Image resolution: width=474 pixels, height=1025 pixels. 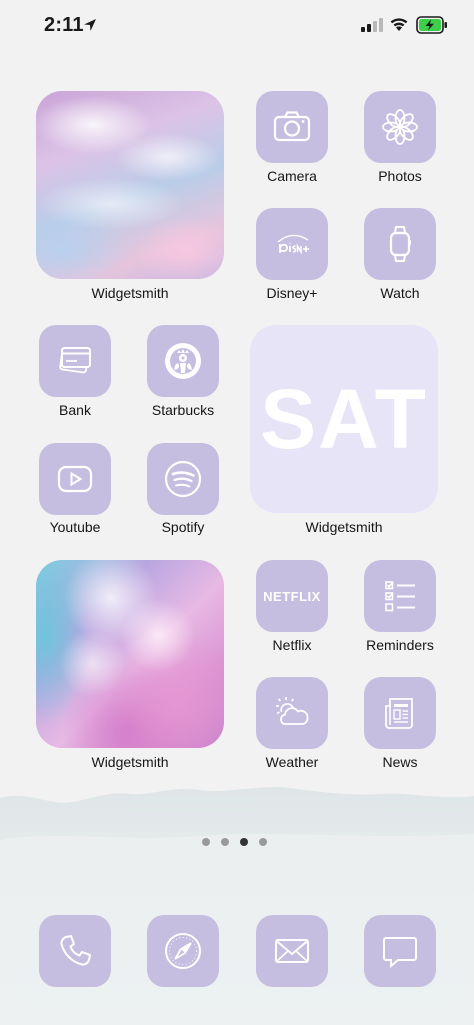 What do you see at coordinates (183, 410) in the screenshot?
I see `app-label-starbucks: Starbucks` at bounding box center [183, 410].